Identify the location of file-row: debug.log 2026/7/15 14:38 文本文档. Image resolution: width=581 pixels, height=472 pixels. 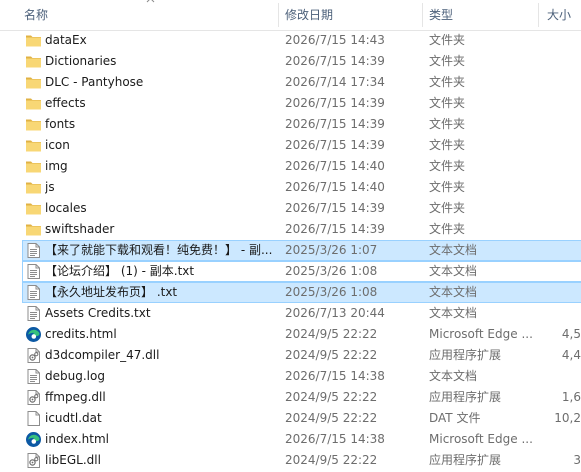
(290, 376).